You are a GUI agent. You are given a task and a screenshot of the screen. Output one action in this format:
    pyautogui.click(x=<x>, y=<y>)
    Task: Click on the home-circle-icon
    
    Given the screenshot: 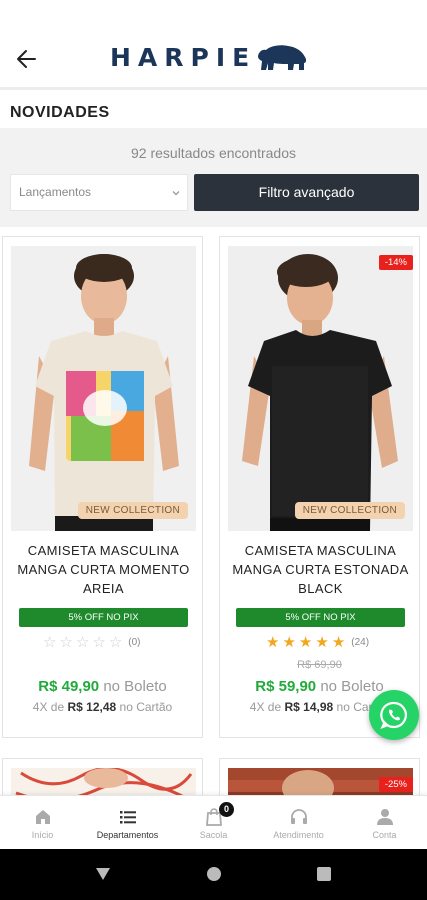 What is the action you would take?
    pyautogui.click(x=214, y=874)
    